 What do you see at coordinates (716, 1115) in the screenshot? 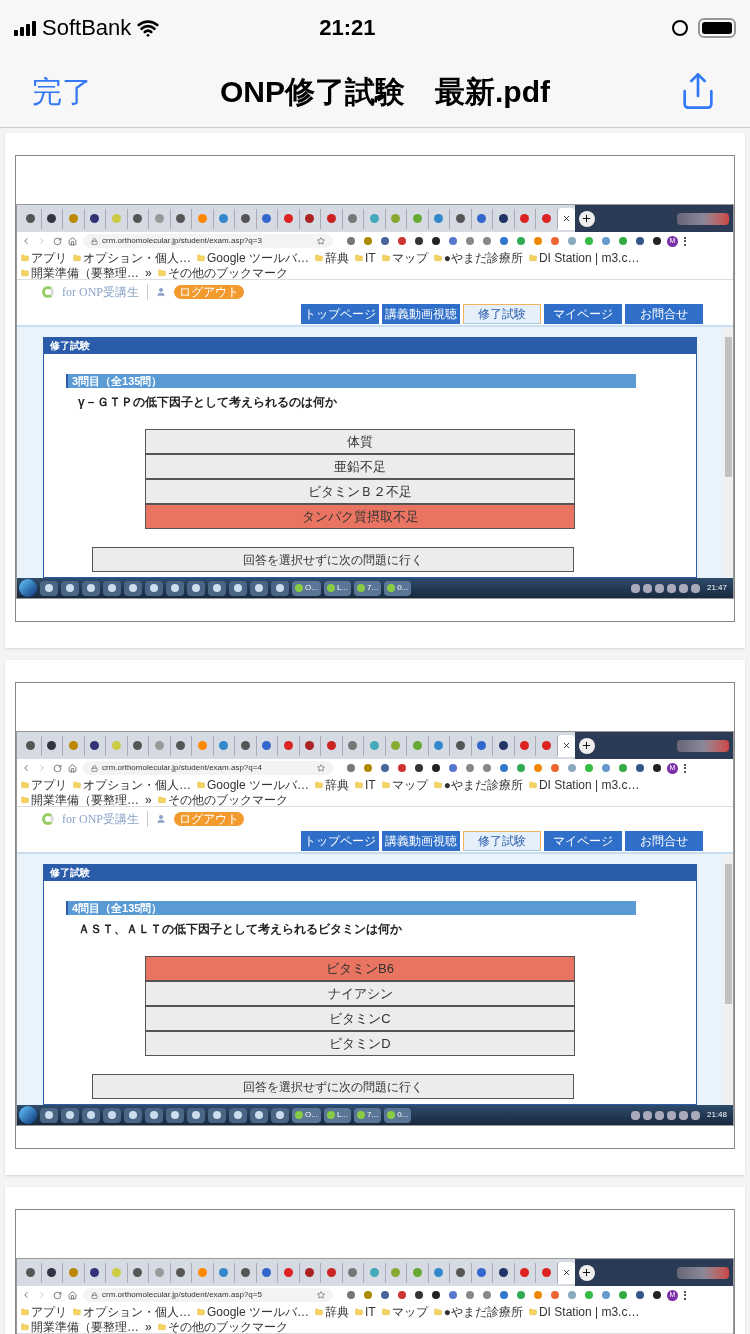
I see `taskbar-clock: 21:48` at bounding box center [716, 1115].